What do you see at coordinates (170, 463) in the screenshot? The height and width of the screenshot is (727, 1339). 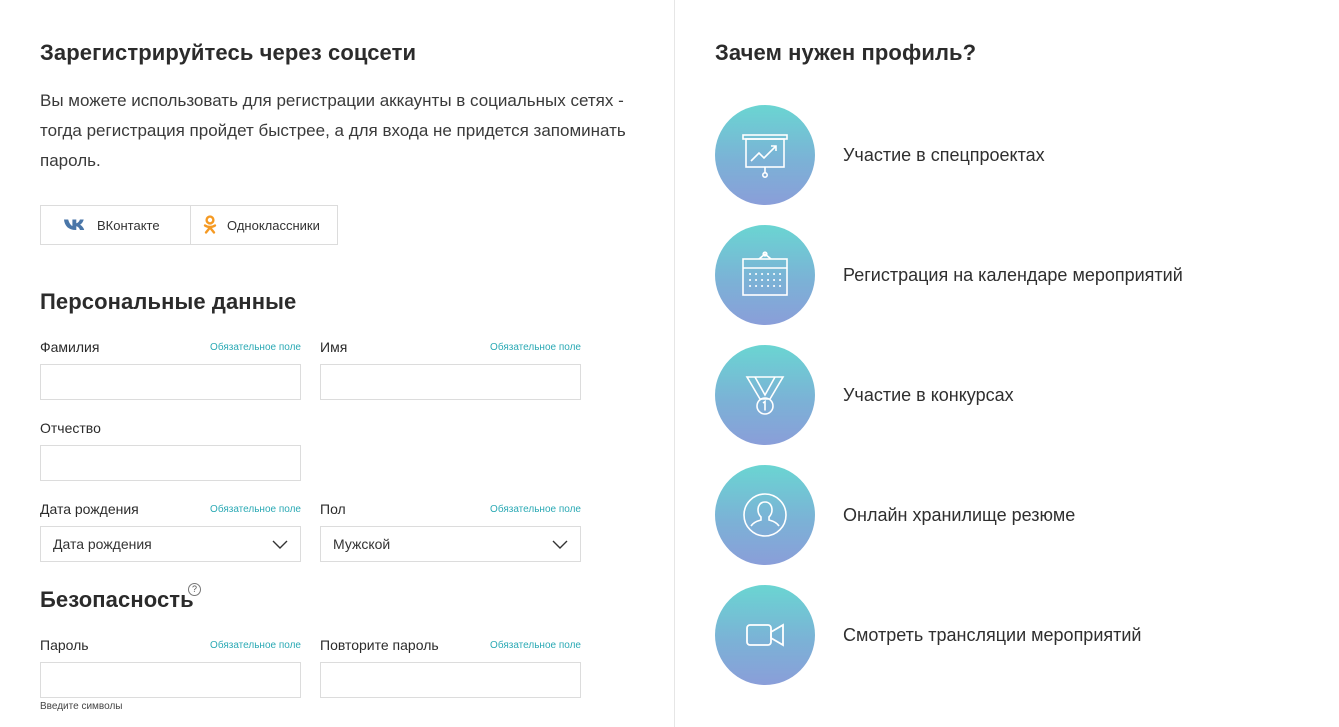 I see `patronymic-input` at bounding box center [170, 463].